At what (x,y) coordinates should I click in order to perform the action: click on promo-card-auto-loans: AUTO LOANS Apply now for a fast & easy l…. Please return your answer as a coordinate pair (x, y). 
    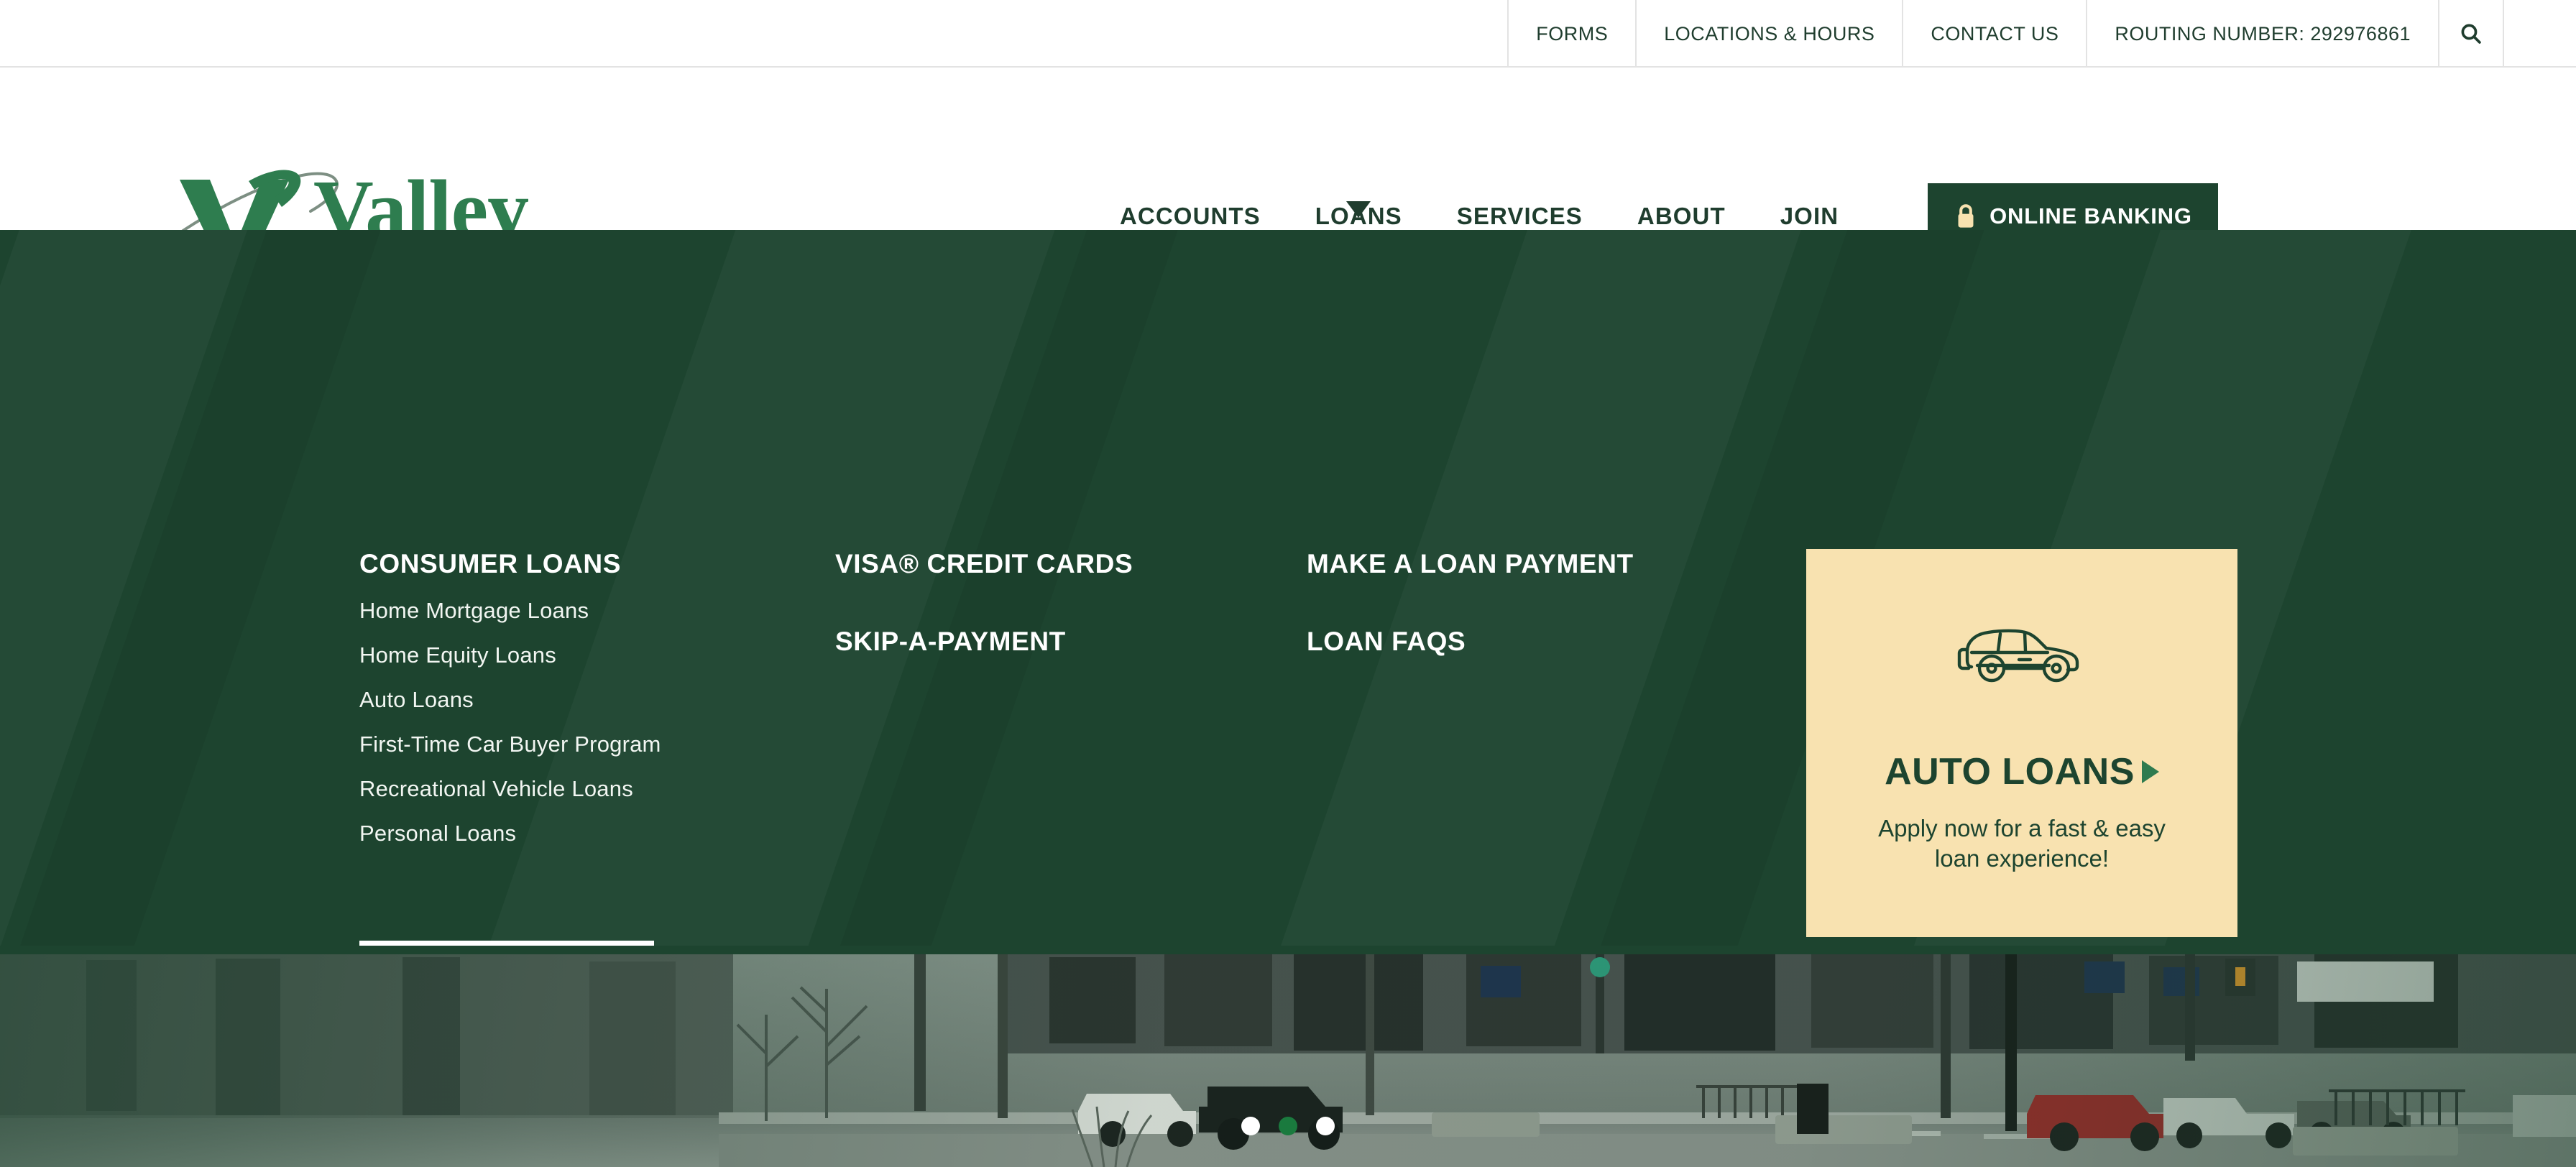
    Looking at the image, I should click on (2021, 743).